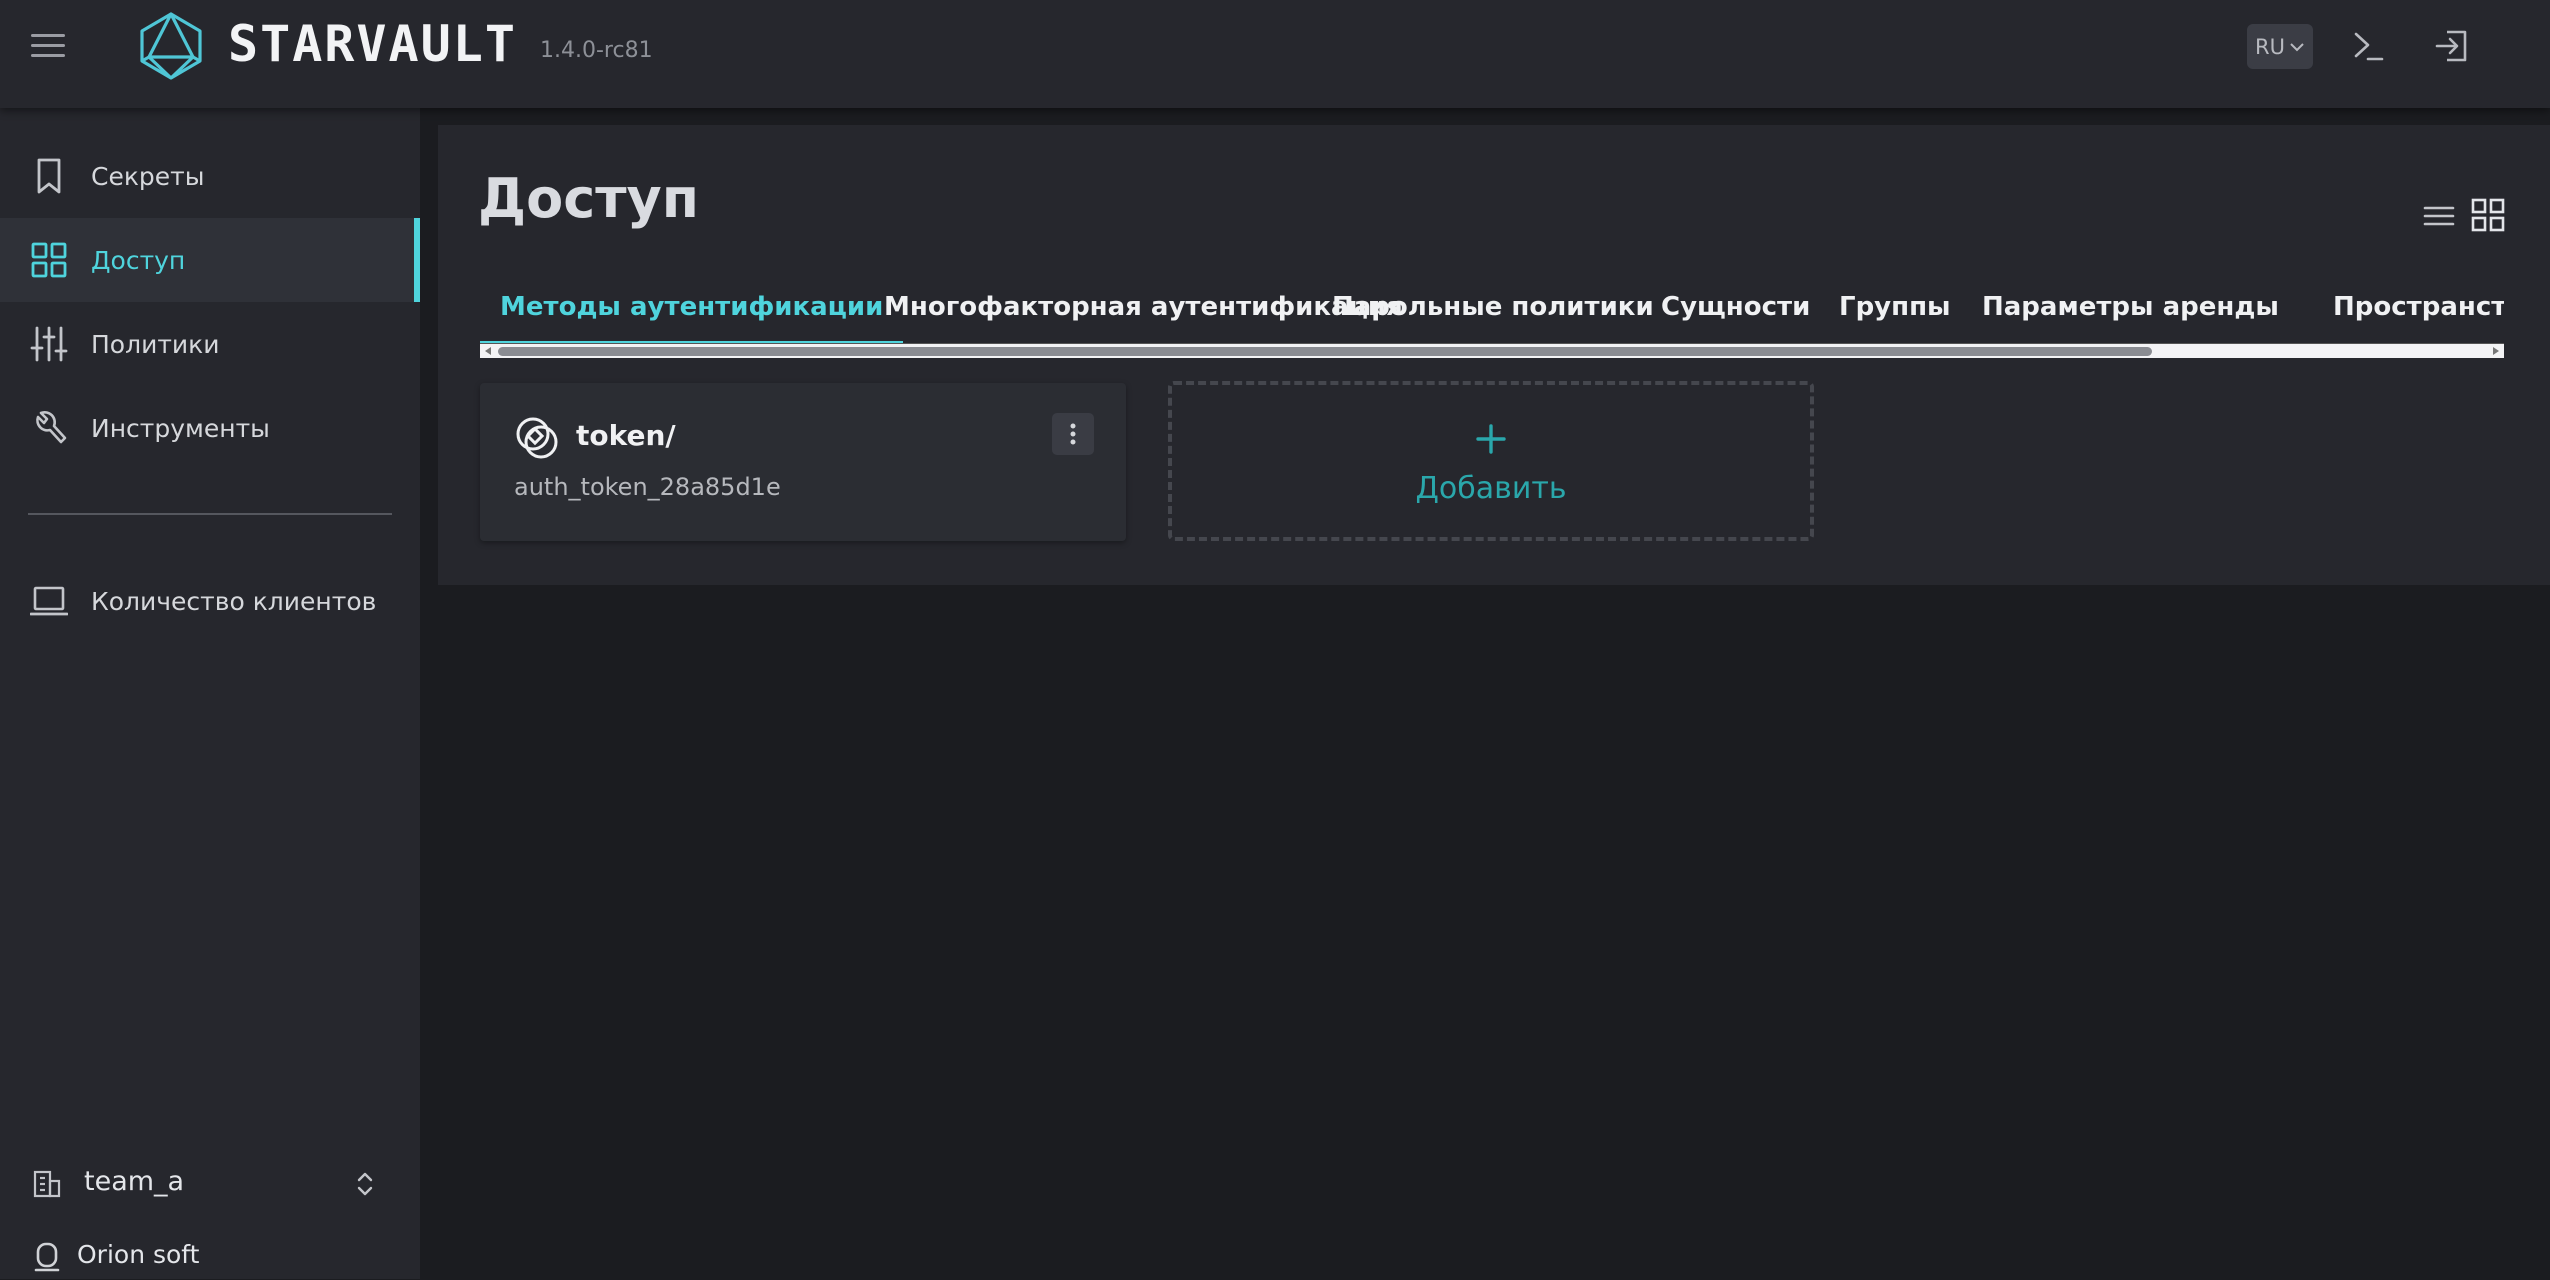  Describe the element at coordinates (626, 435) in the screenshot. I see `auth-method-path: token/` at that location.